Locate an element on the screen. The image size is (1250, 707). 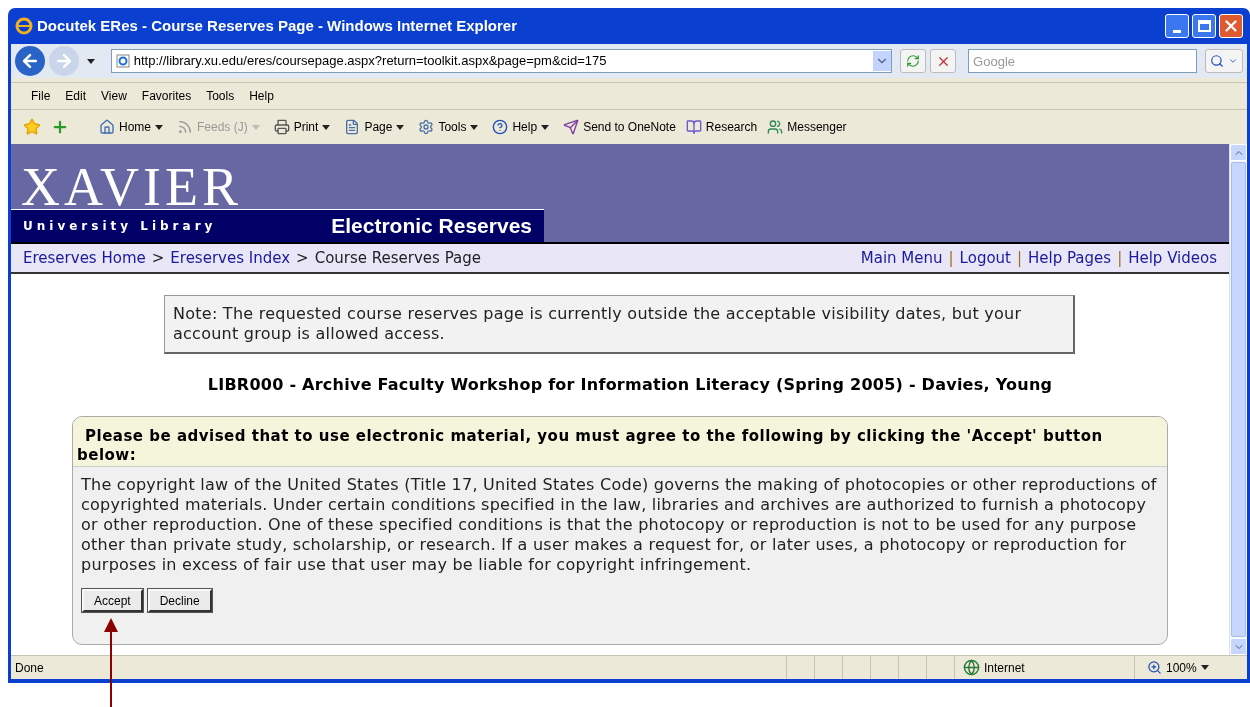
browser-logo-icon is located at coordinates (24, 26).